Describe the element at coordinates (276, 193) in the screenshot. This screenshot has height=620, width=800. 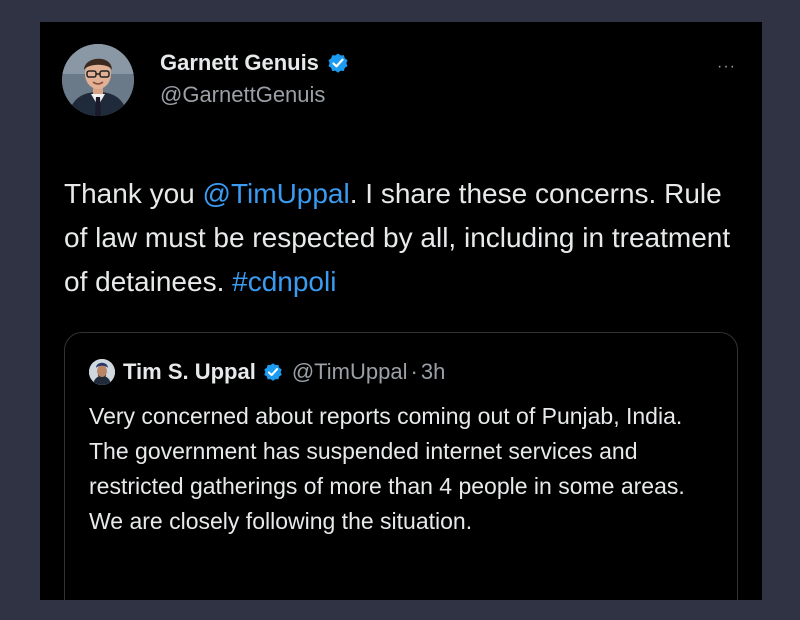
I see `mention-link: @TimUppal` at that location.